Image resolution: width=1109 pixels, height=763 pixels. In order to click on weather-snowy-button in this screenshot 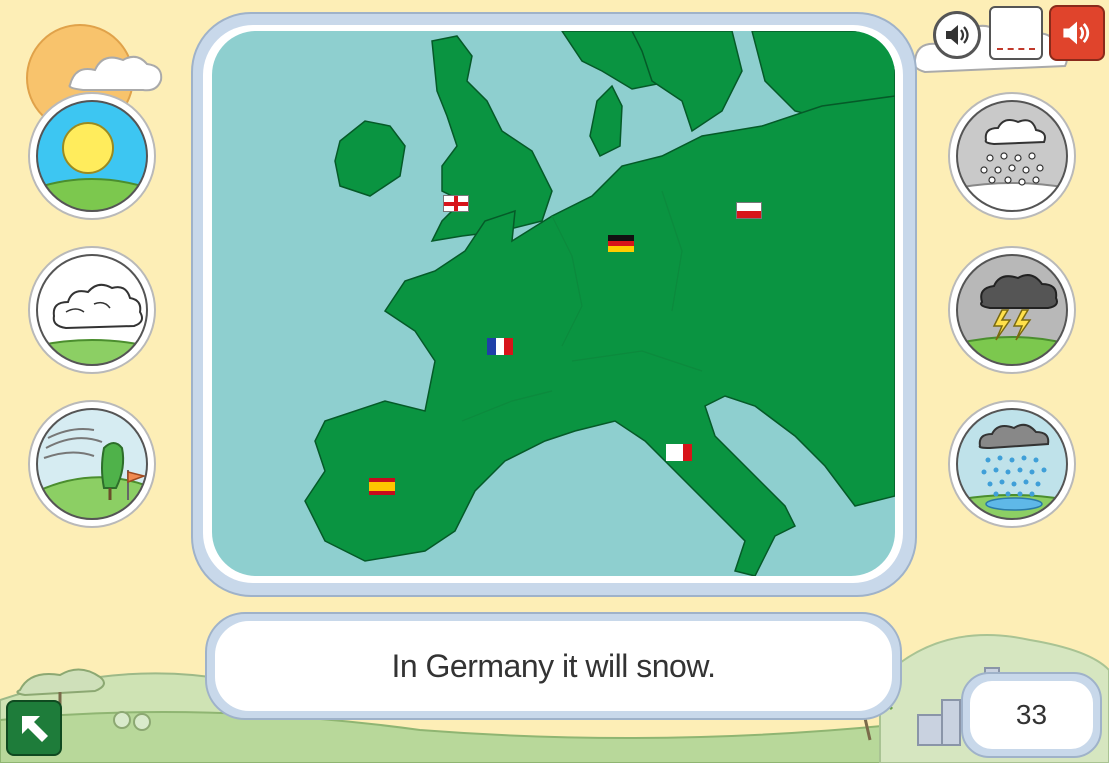, I will do `click(1012, 156)`.